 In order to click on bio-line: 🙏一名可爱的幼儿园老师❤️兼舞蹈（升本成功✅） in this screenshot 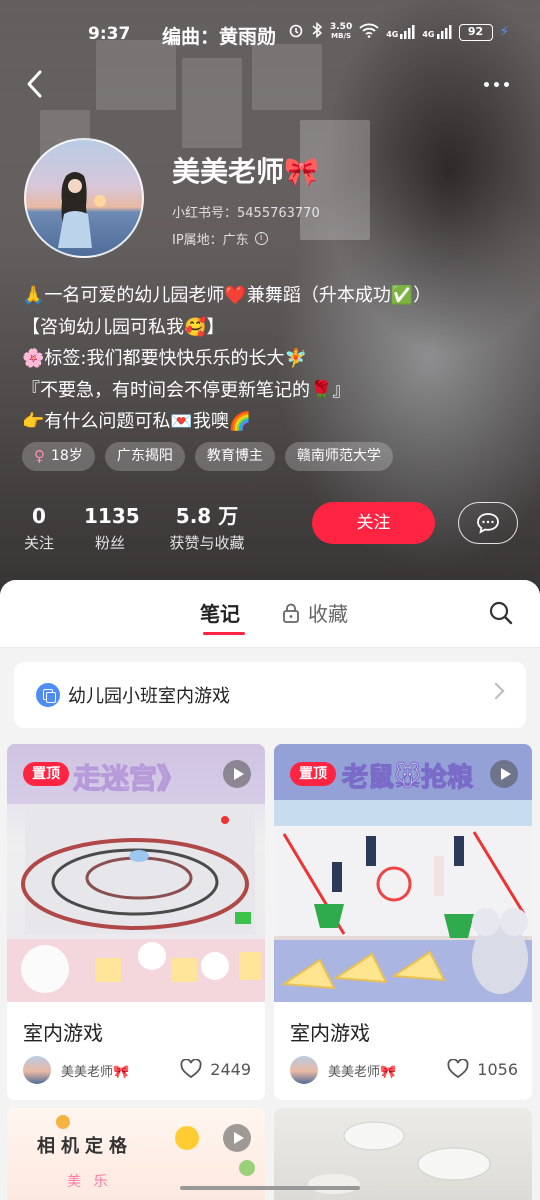, I will do `click(227, 295)`.